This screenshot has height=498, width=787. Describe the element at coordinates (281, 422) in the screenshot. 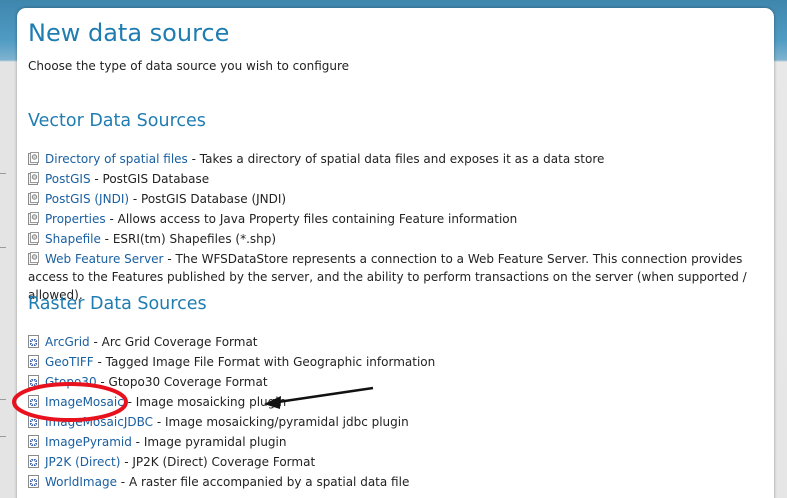

I see `raster-description: - Image mosaicking/pyramidal jdbc plugin` at that location.